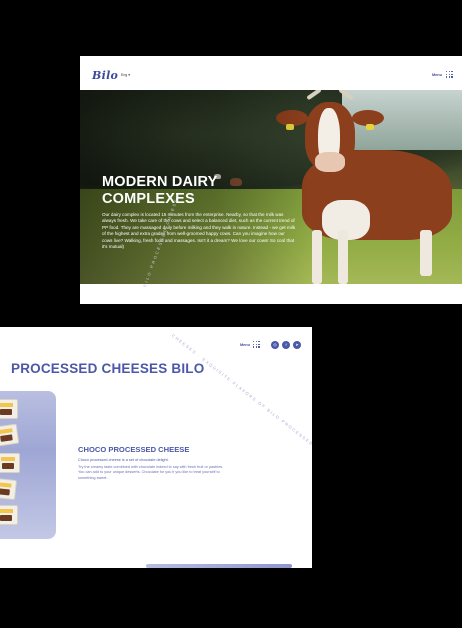  What do you see at coordinates (275, 345) in the screenshot?
I see `instagram-icon: ◎` at bounding box center [275, 345].